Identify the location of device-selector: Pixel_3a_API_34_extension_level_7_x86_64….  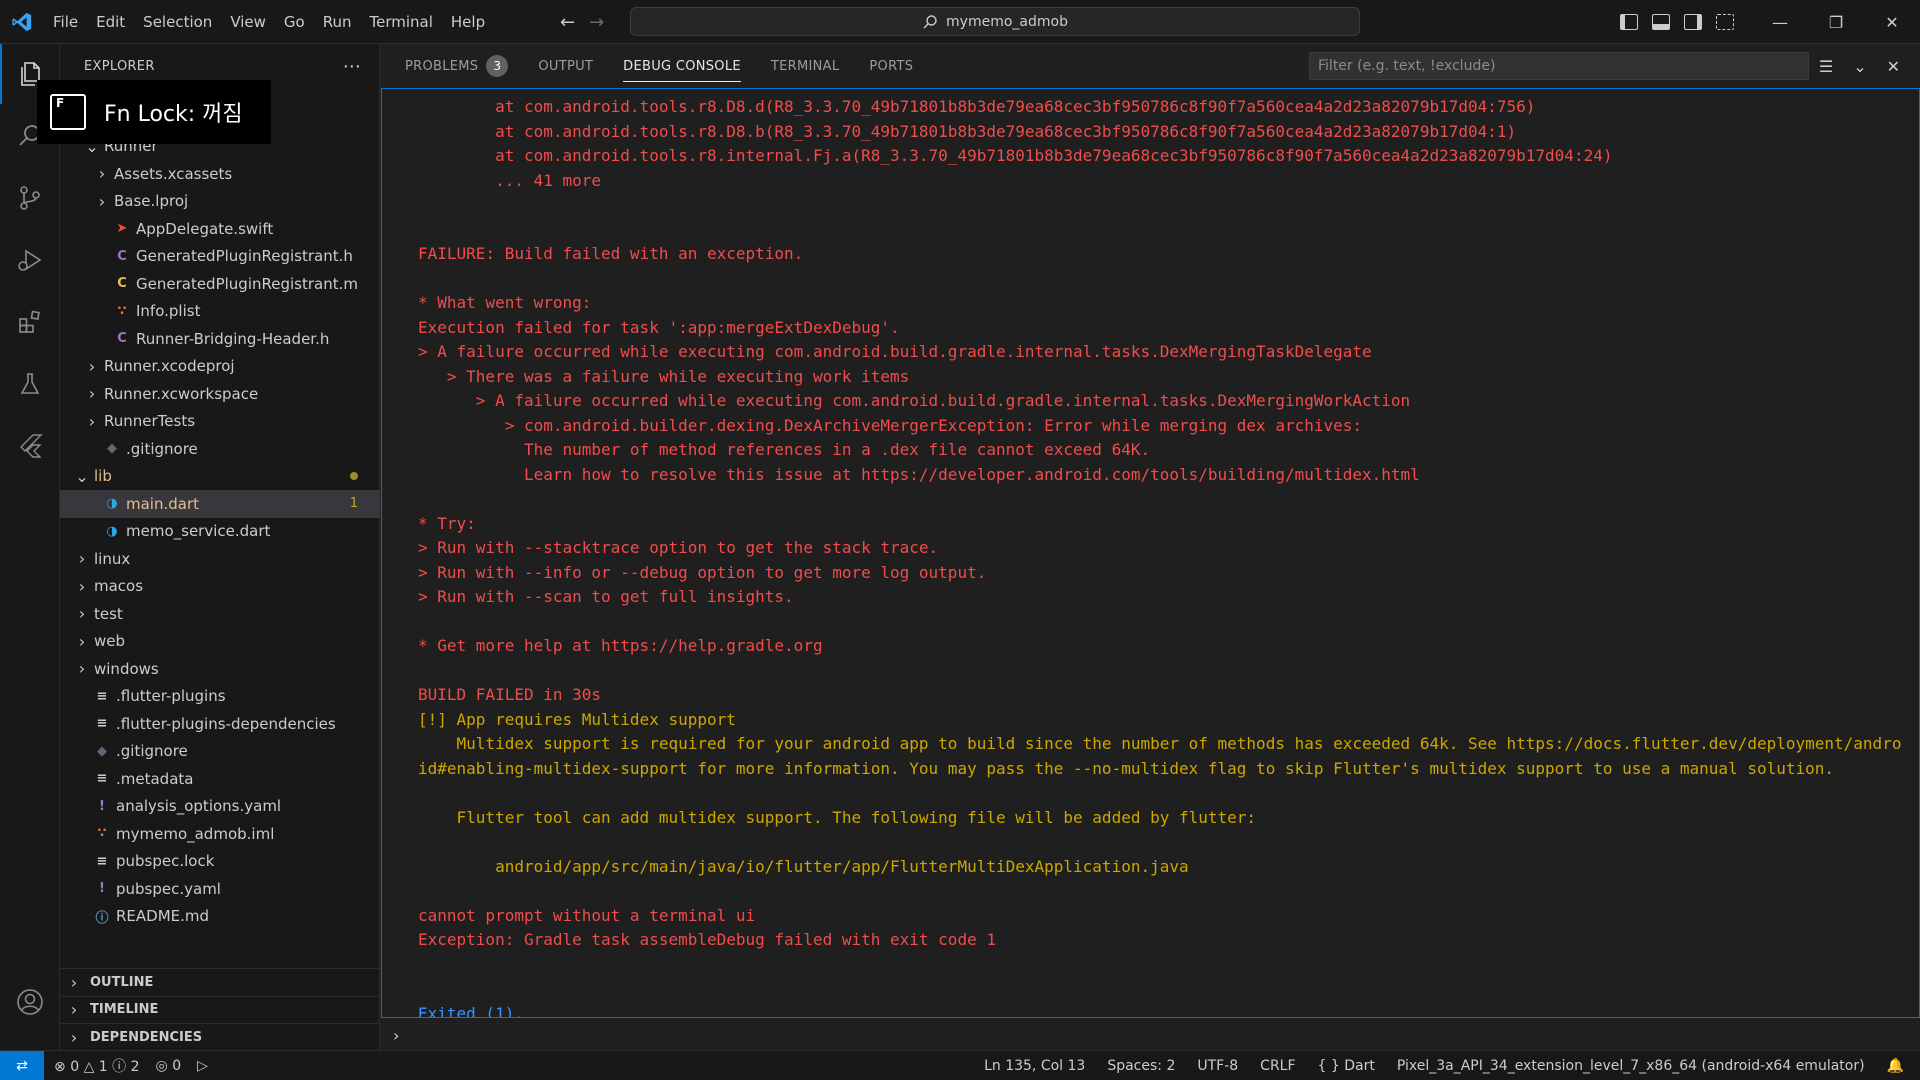
(1631, 1066).